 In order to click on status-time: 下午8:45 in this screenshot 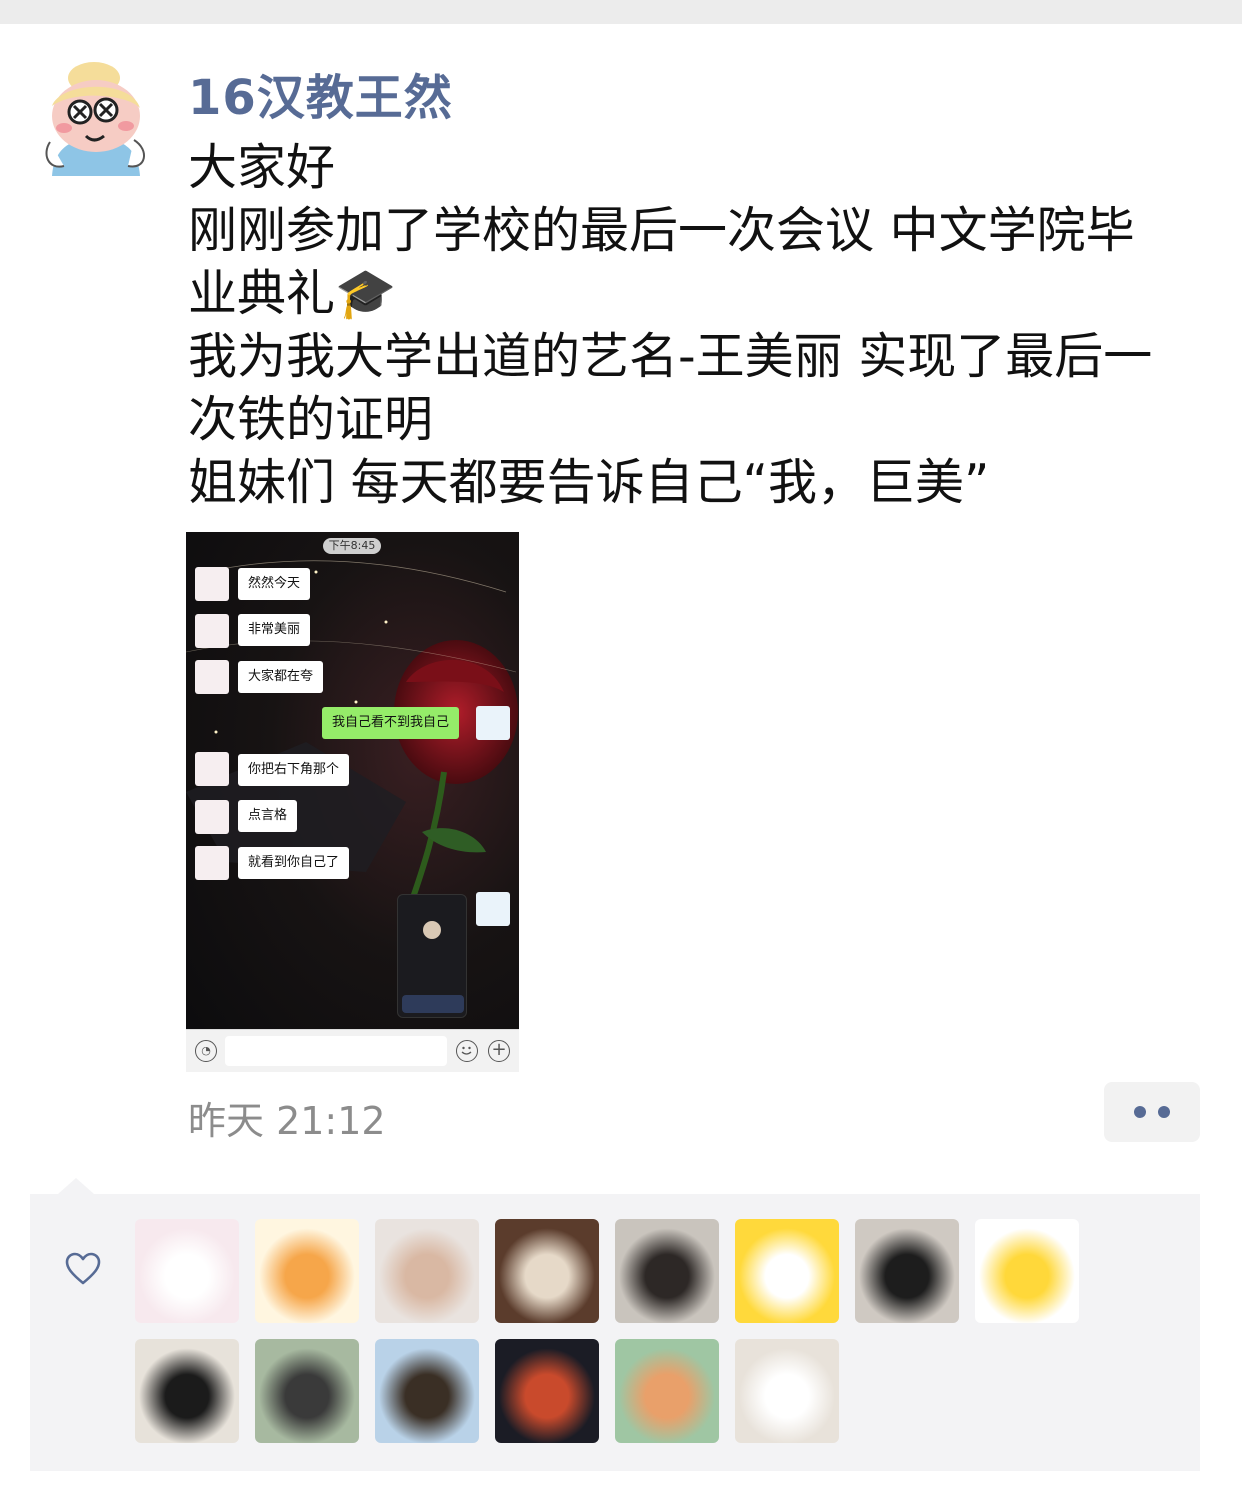, I will do `click(352, 546)`.